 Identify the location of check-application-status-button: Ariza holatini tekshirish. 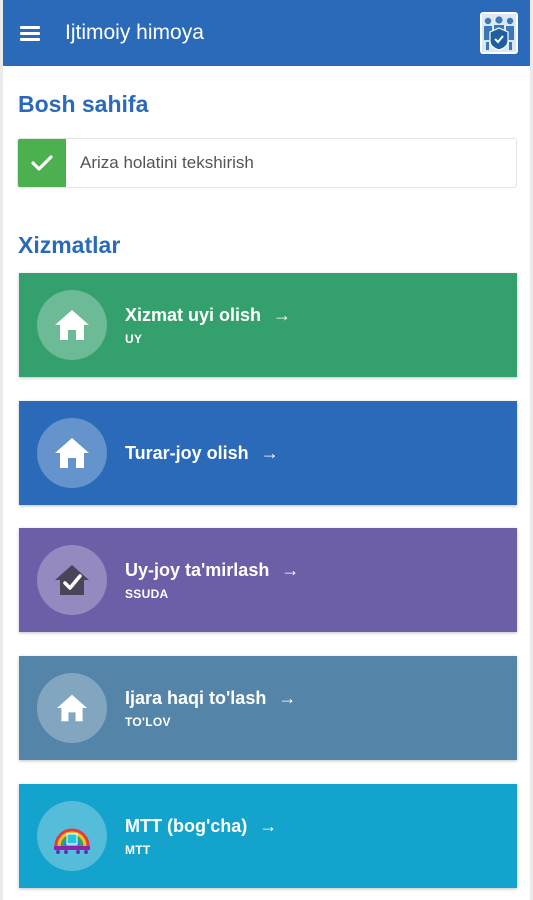
(267, 163).